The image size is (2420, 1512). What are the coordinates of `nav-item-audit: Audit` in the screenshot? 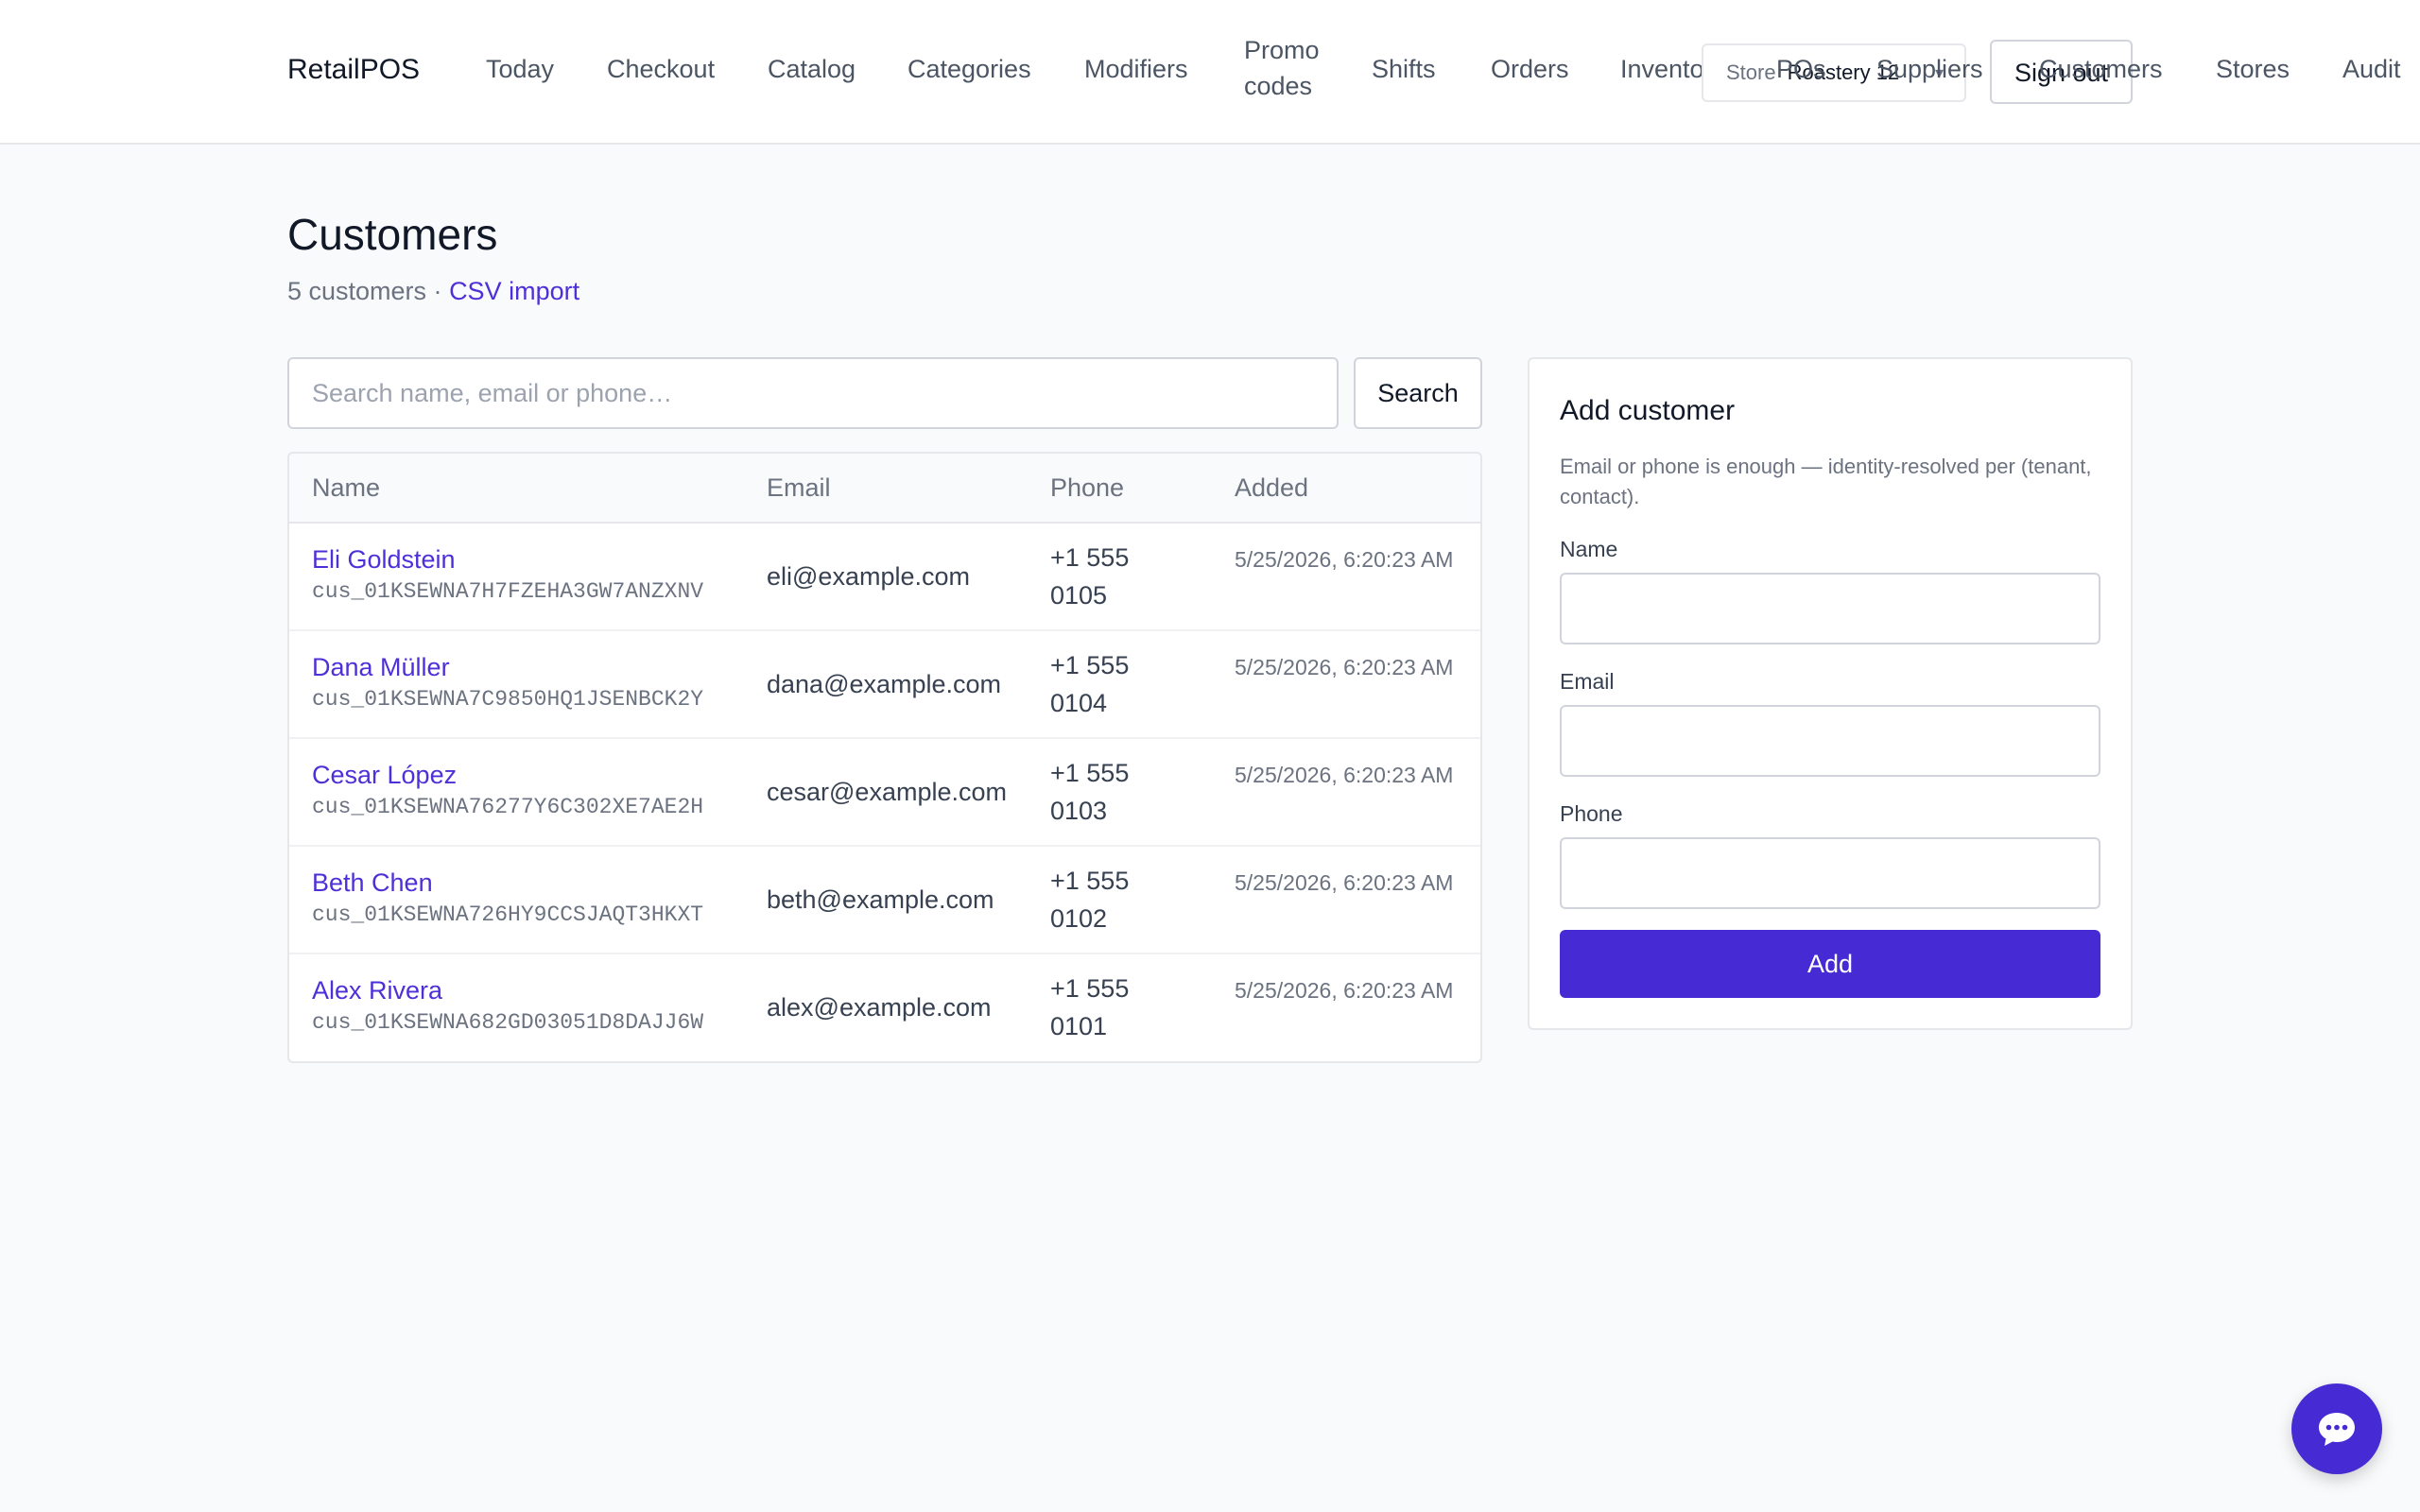 It's located at (2371, 69).